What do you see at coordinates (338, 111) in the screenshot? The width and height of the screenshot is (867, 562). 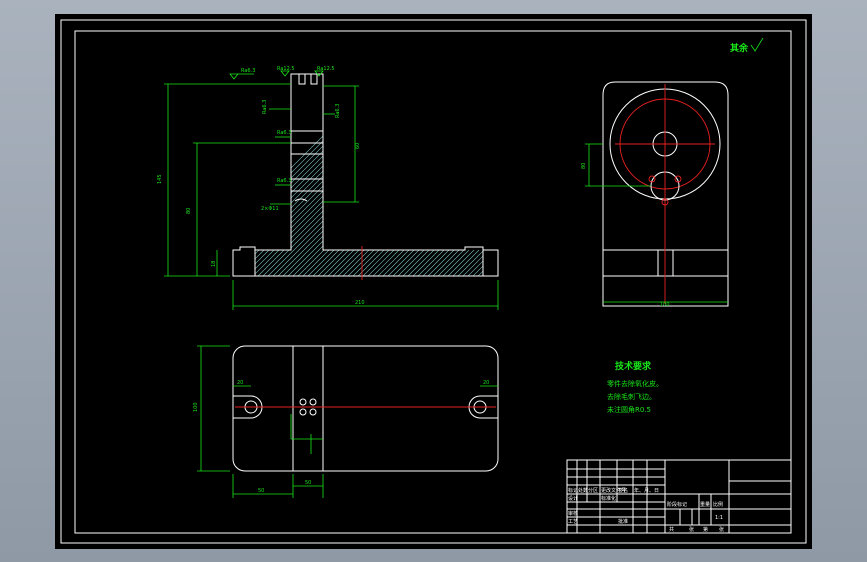 I see `roughness-callout-right: Ra6.3` at bounding box center [338, 111].